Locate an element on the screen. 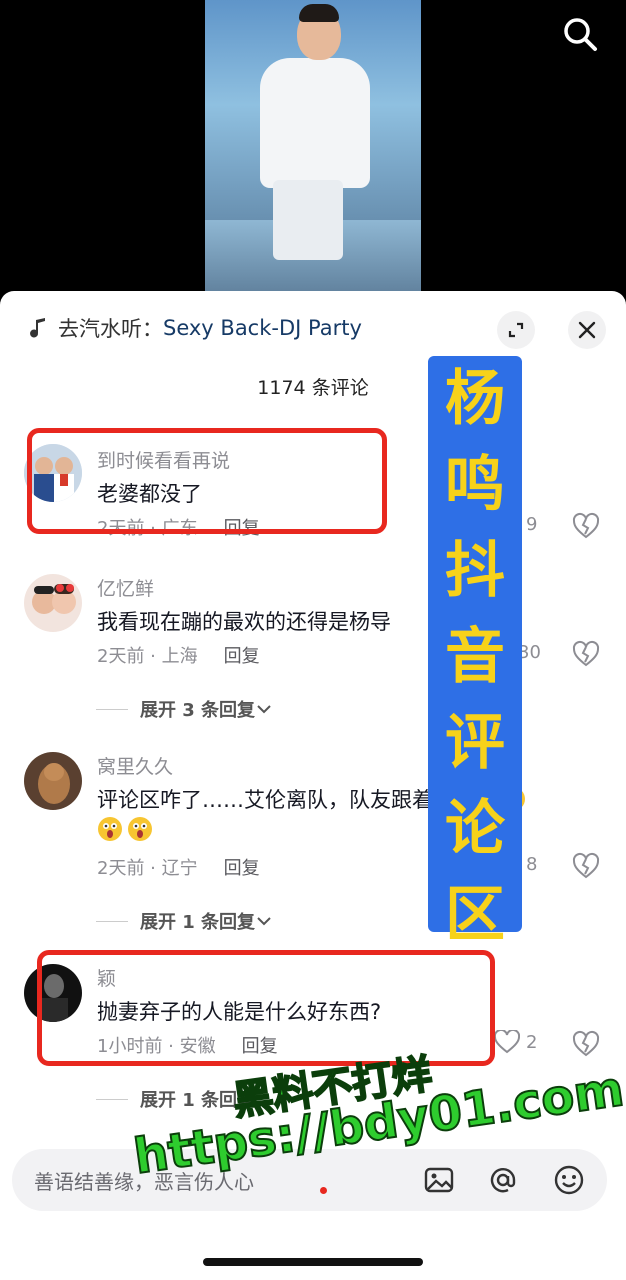 The width and height of the screenshot is (626, 1280). notification-dot is located at coordinates (323, 1190).